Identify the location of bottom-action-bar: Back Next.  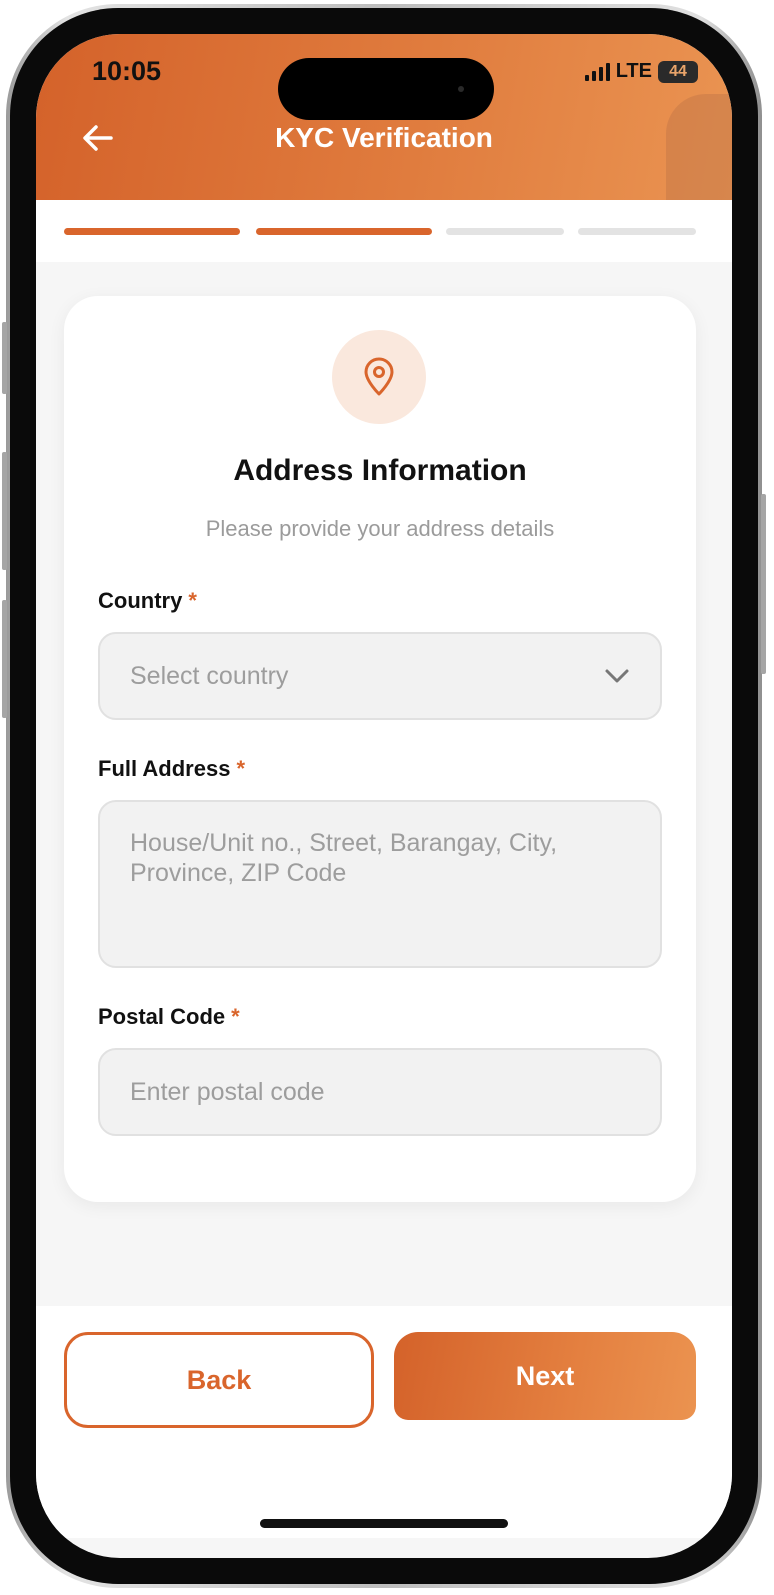
(384, 1422).